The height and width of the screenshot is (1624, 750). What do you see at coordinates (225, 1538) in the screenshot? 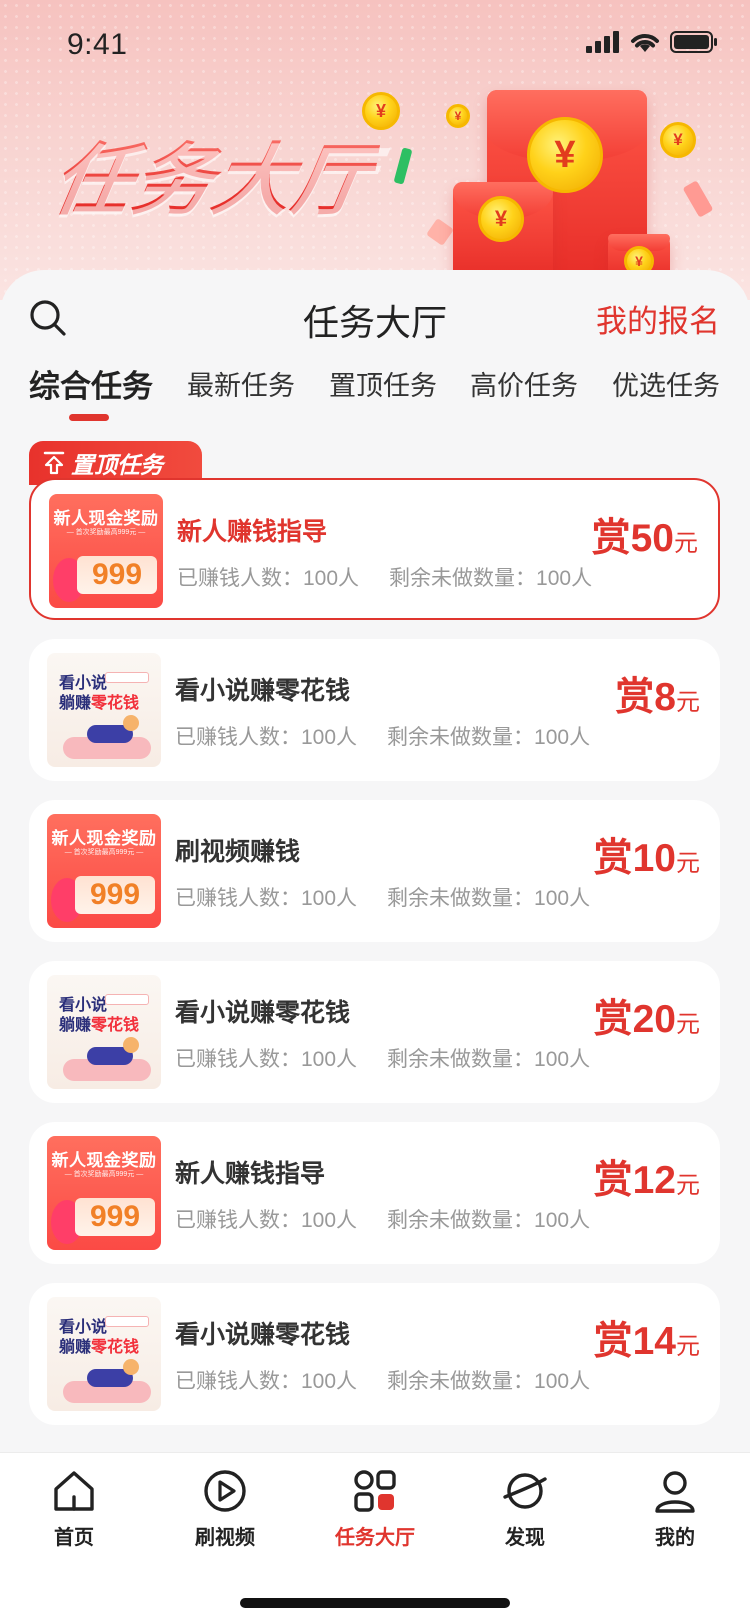
I see `nav-videos-label: 刷视频` at bounding box center [225, 1538].